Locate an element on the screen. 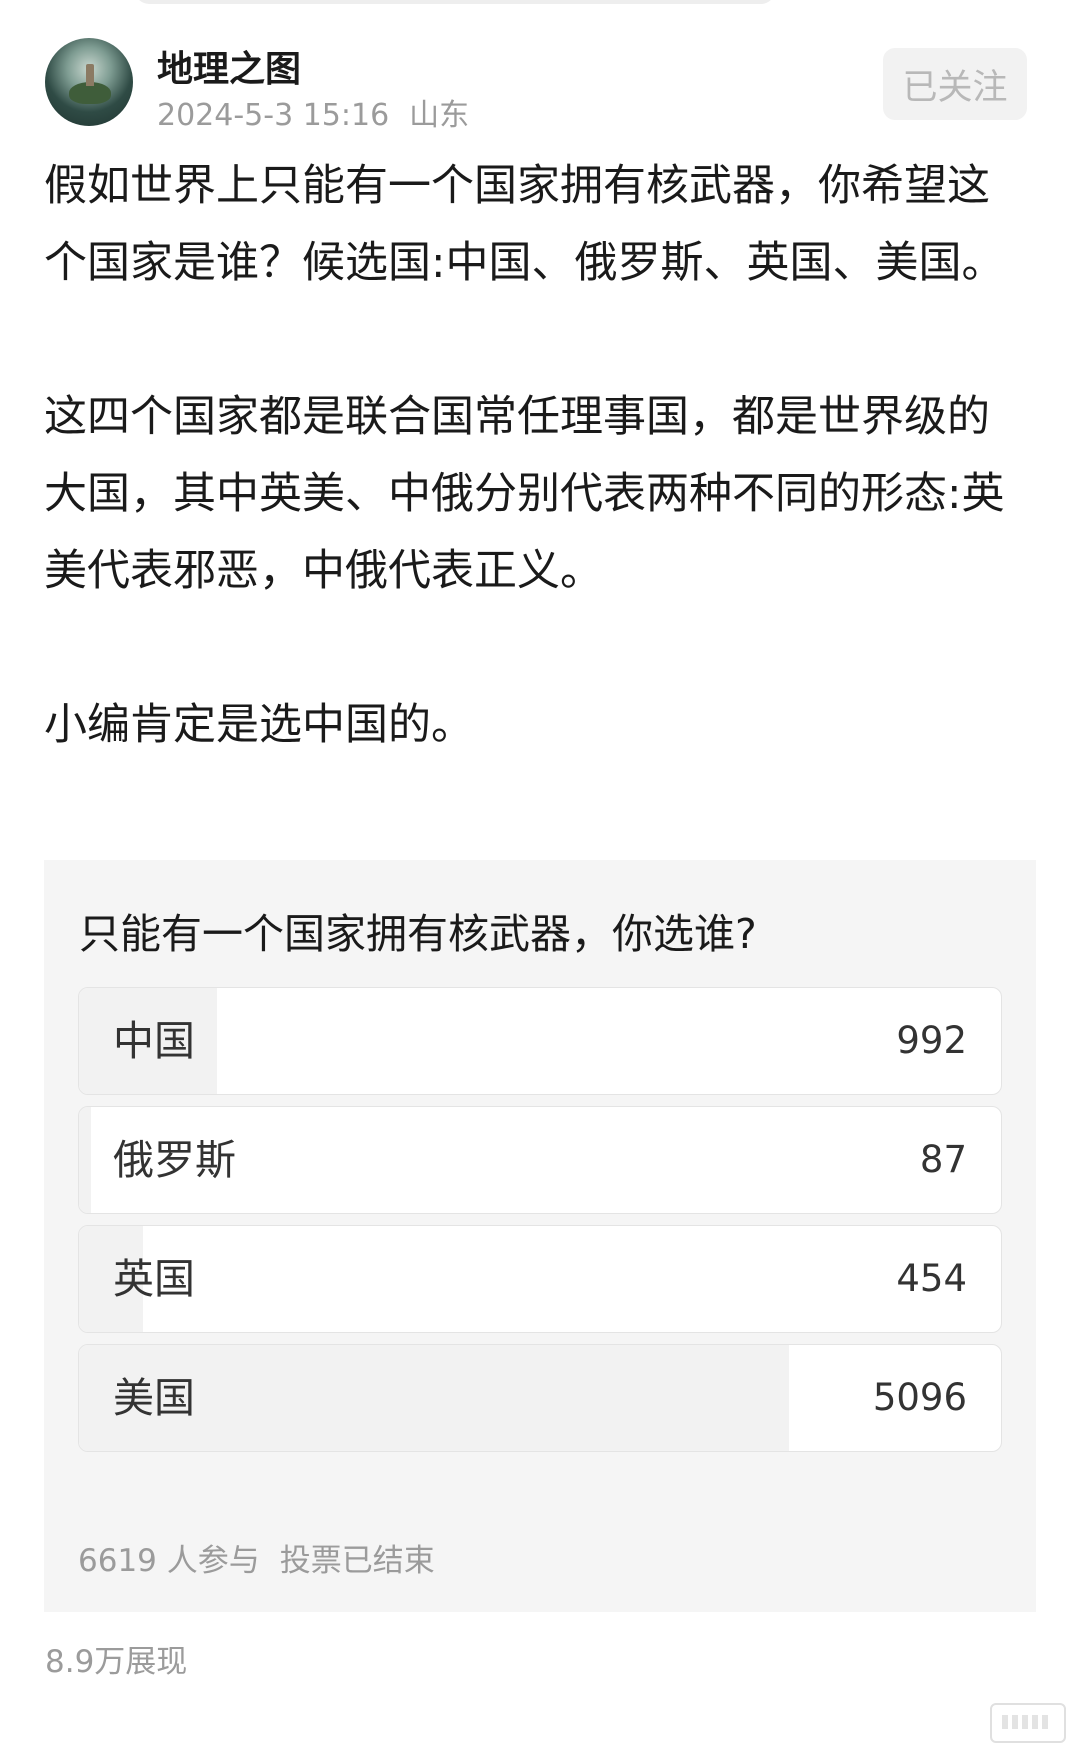  follow-button: 已关注 is located at coordinates (955, 84).